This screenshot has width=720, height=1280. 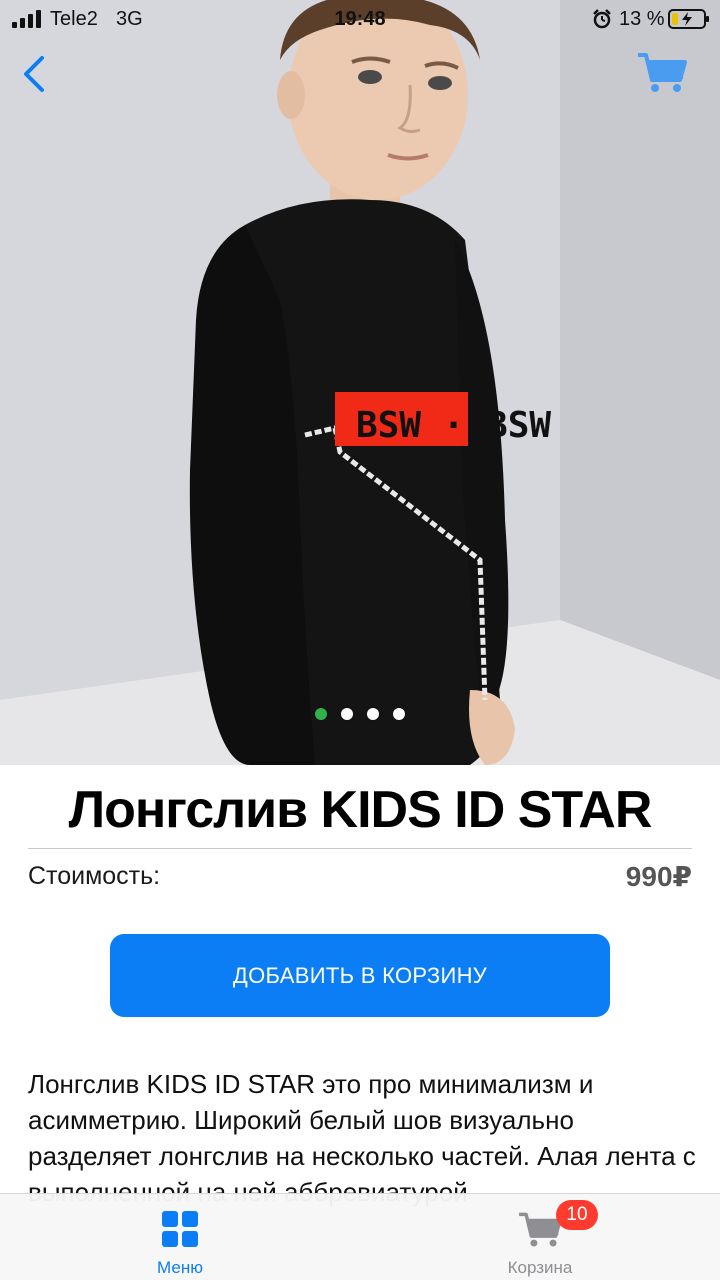 I want to click on grid-icon, so click(x=180, y=1231).